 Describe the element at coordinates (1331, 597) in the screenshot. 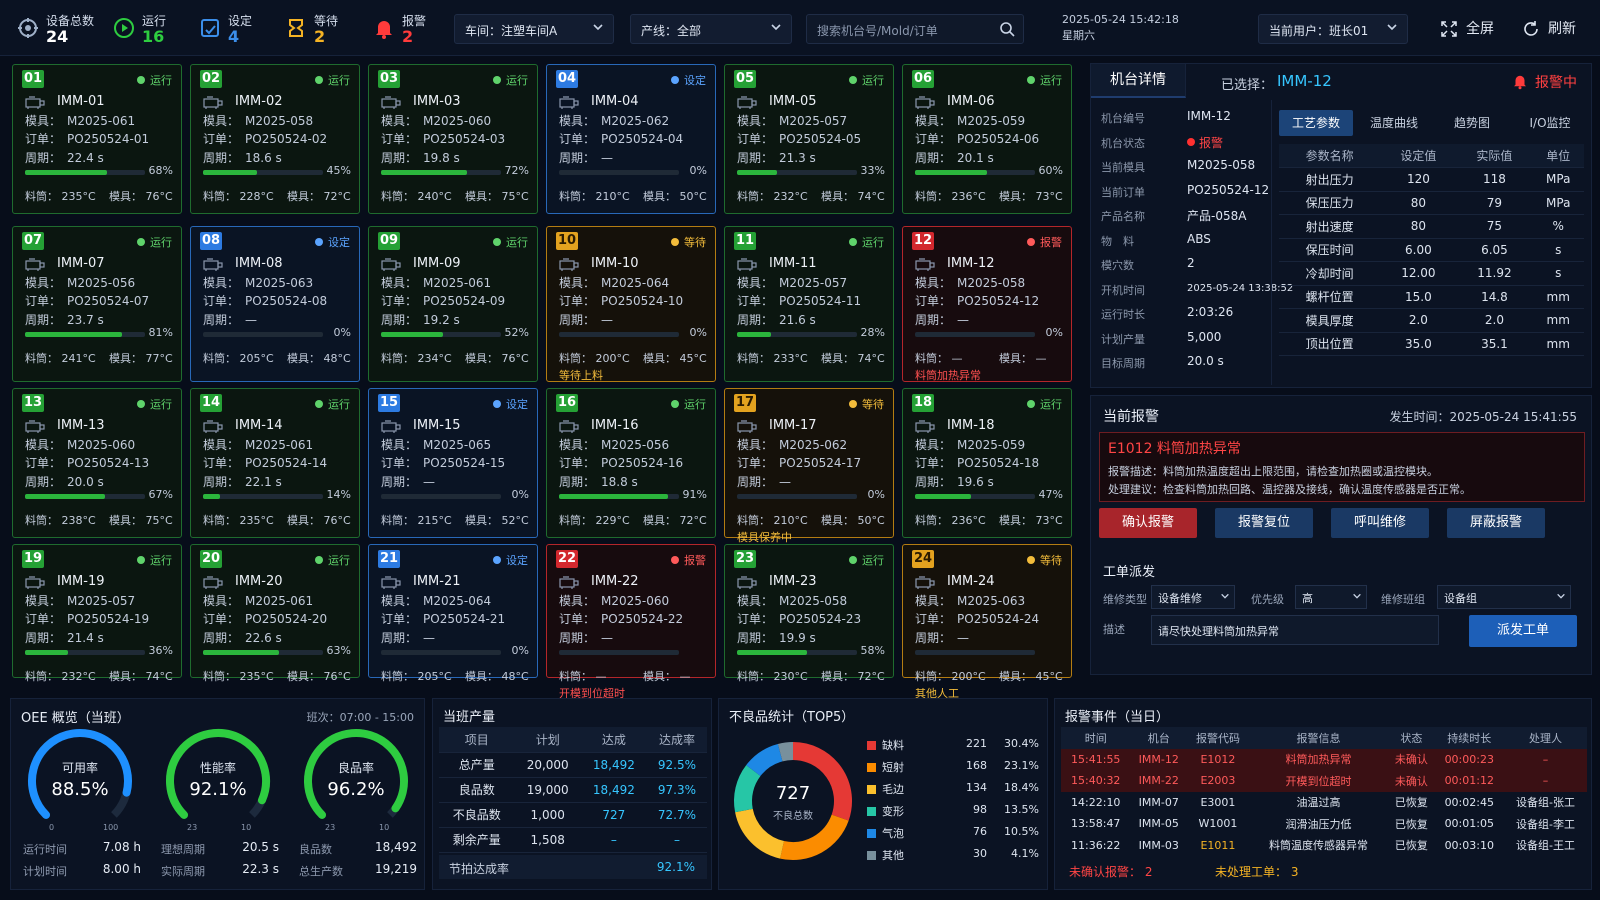

I see `priority-select: 高` at that location.